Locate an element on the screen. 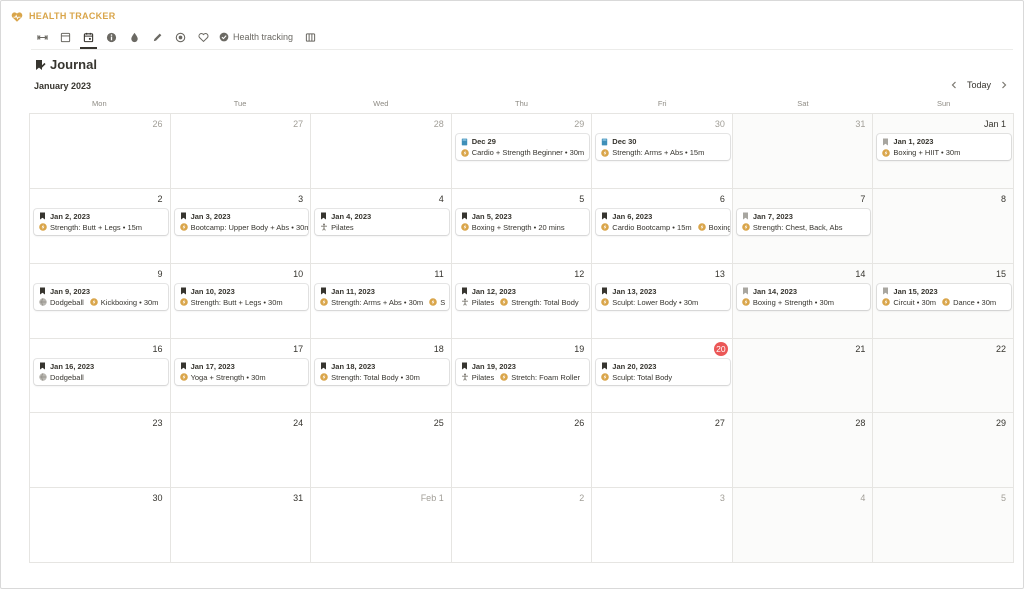 The image size is (1024, 589). journal-entry-card: Dec 29 Cardio + Strength Beginner • 30m is located at coordinates (522, 147).